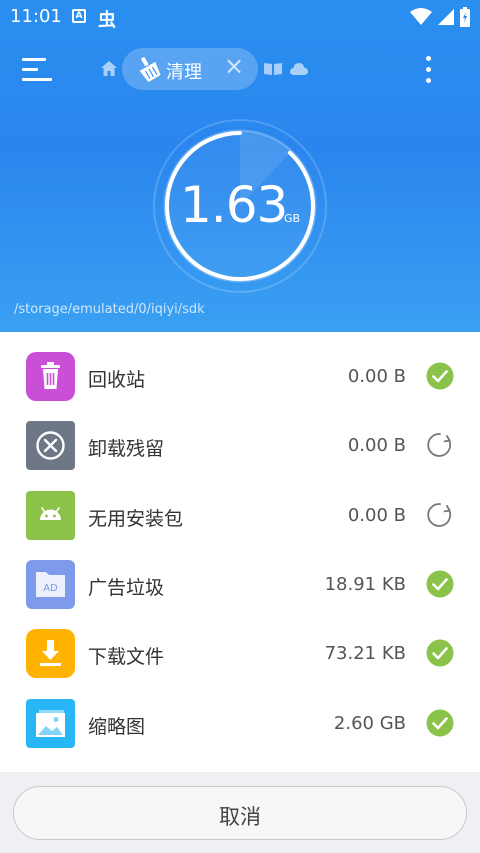  Describe the element at coordinates (37, 69) in the screenshot. I see `menu-icon` at that location.